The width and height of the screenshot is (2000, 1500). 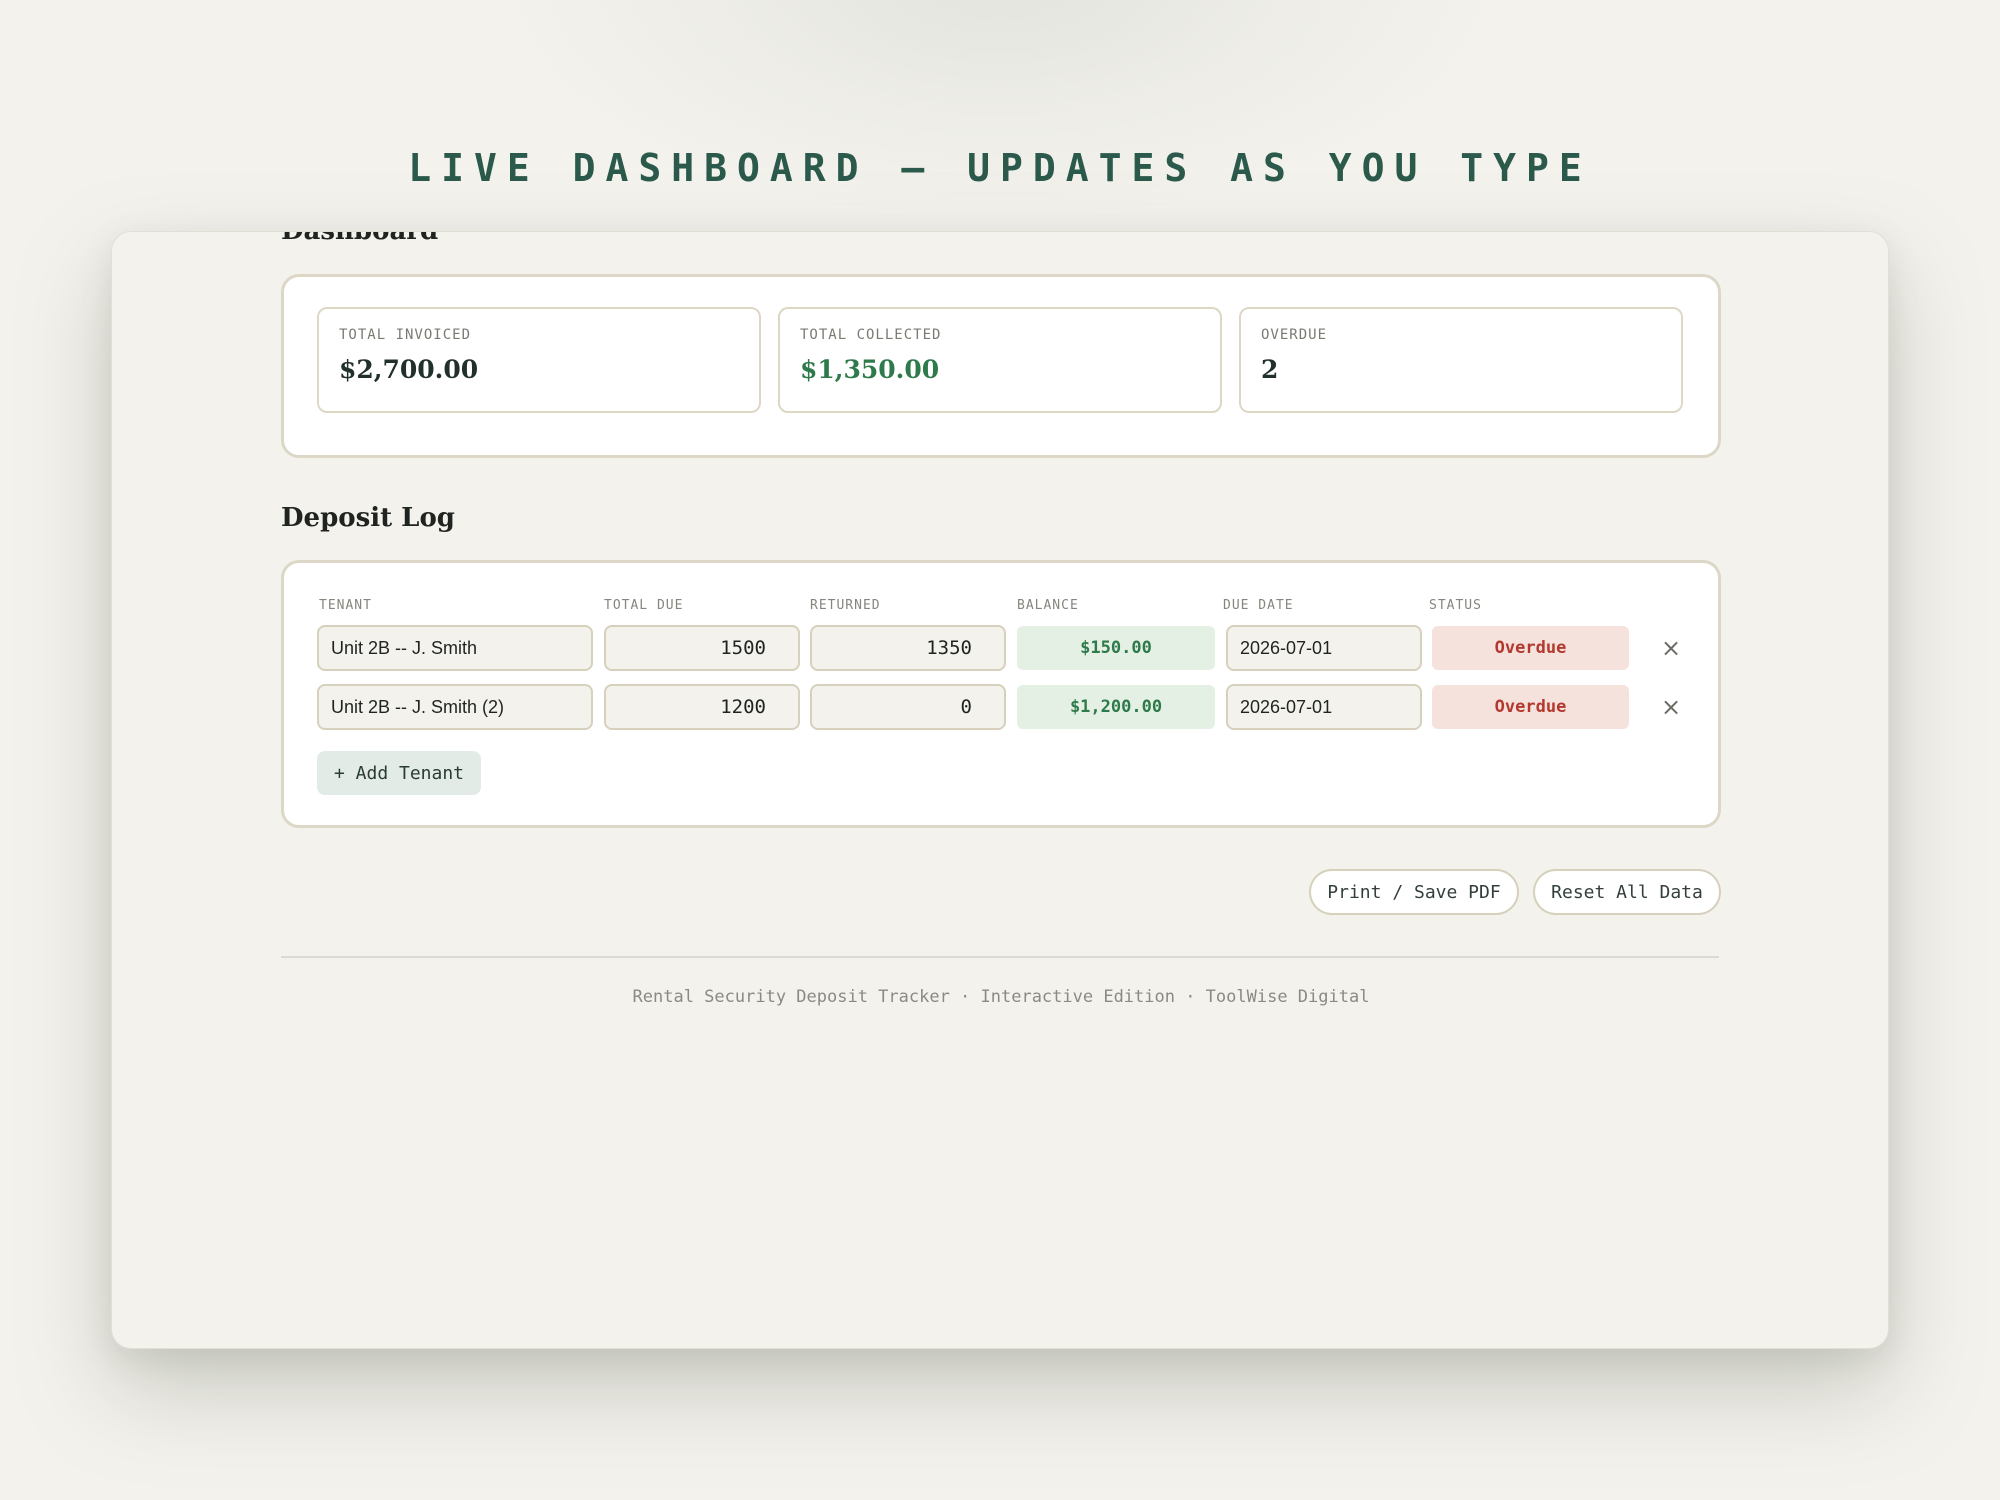 I want to click on total-due-input: 1500, so click(x=702, y=648).